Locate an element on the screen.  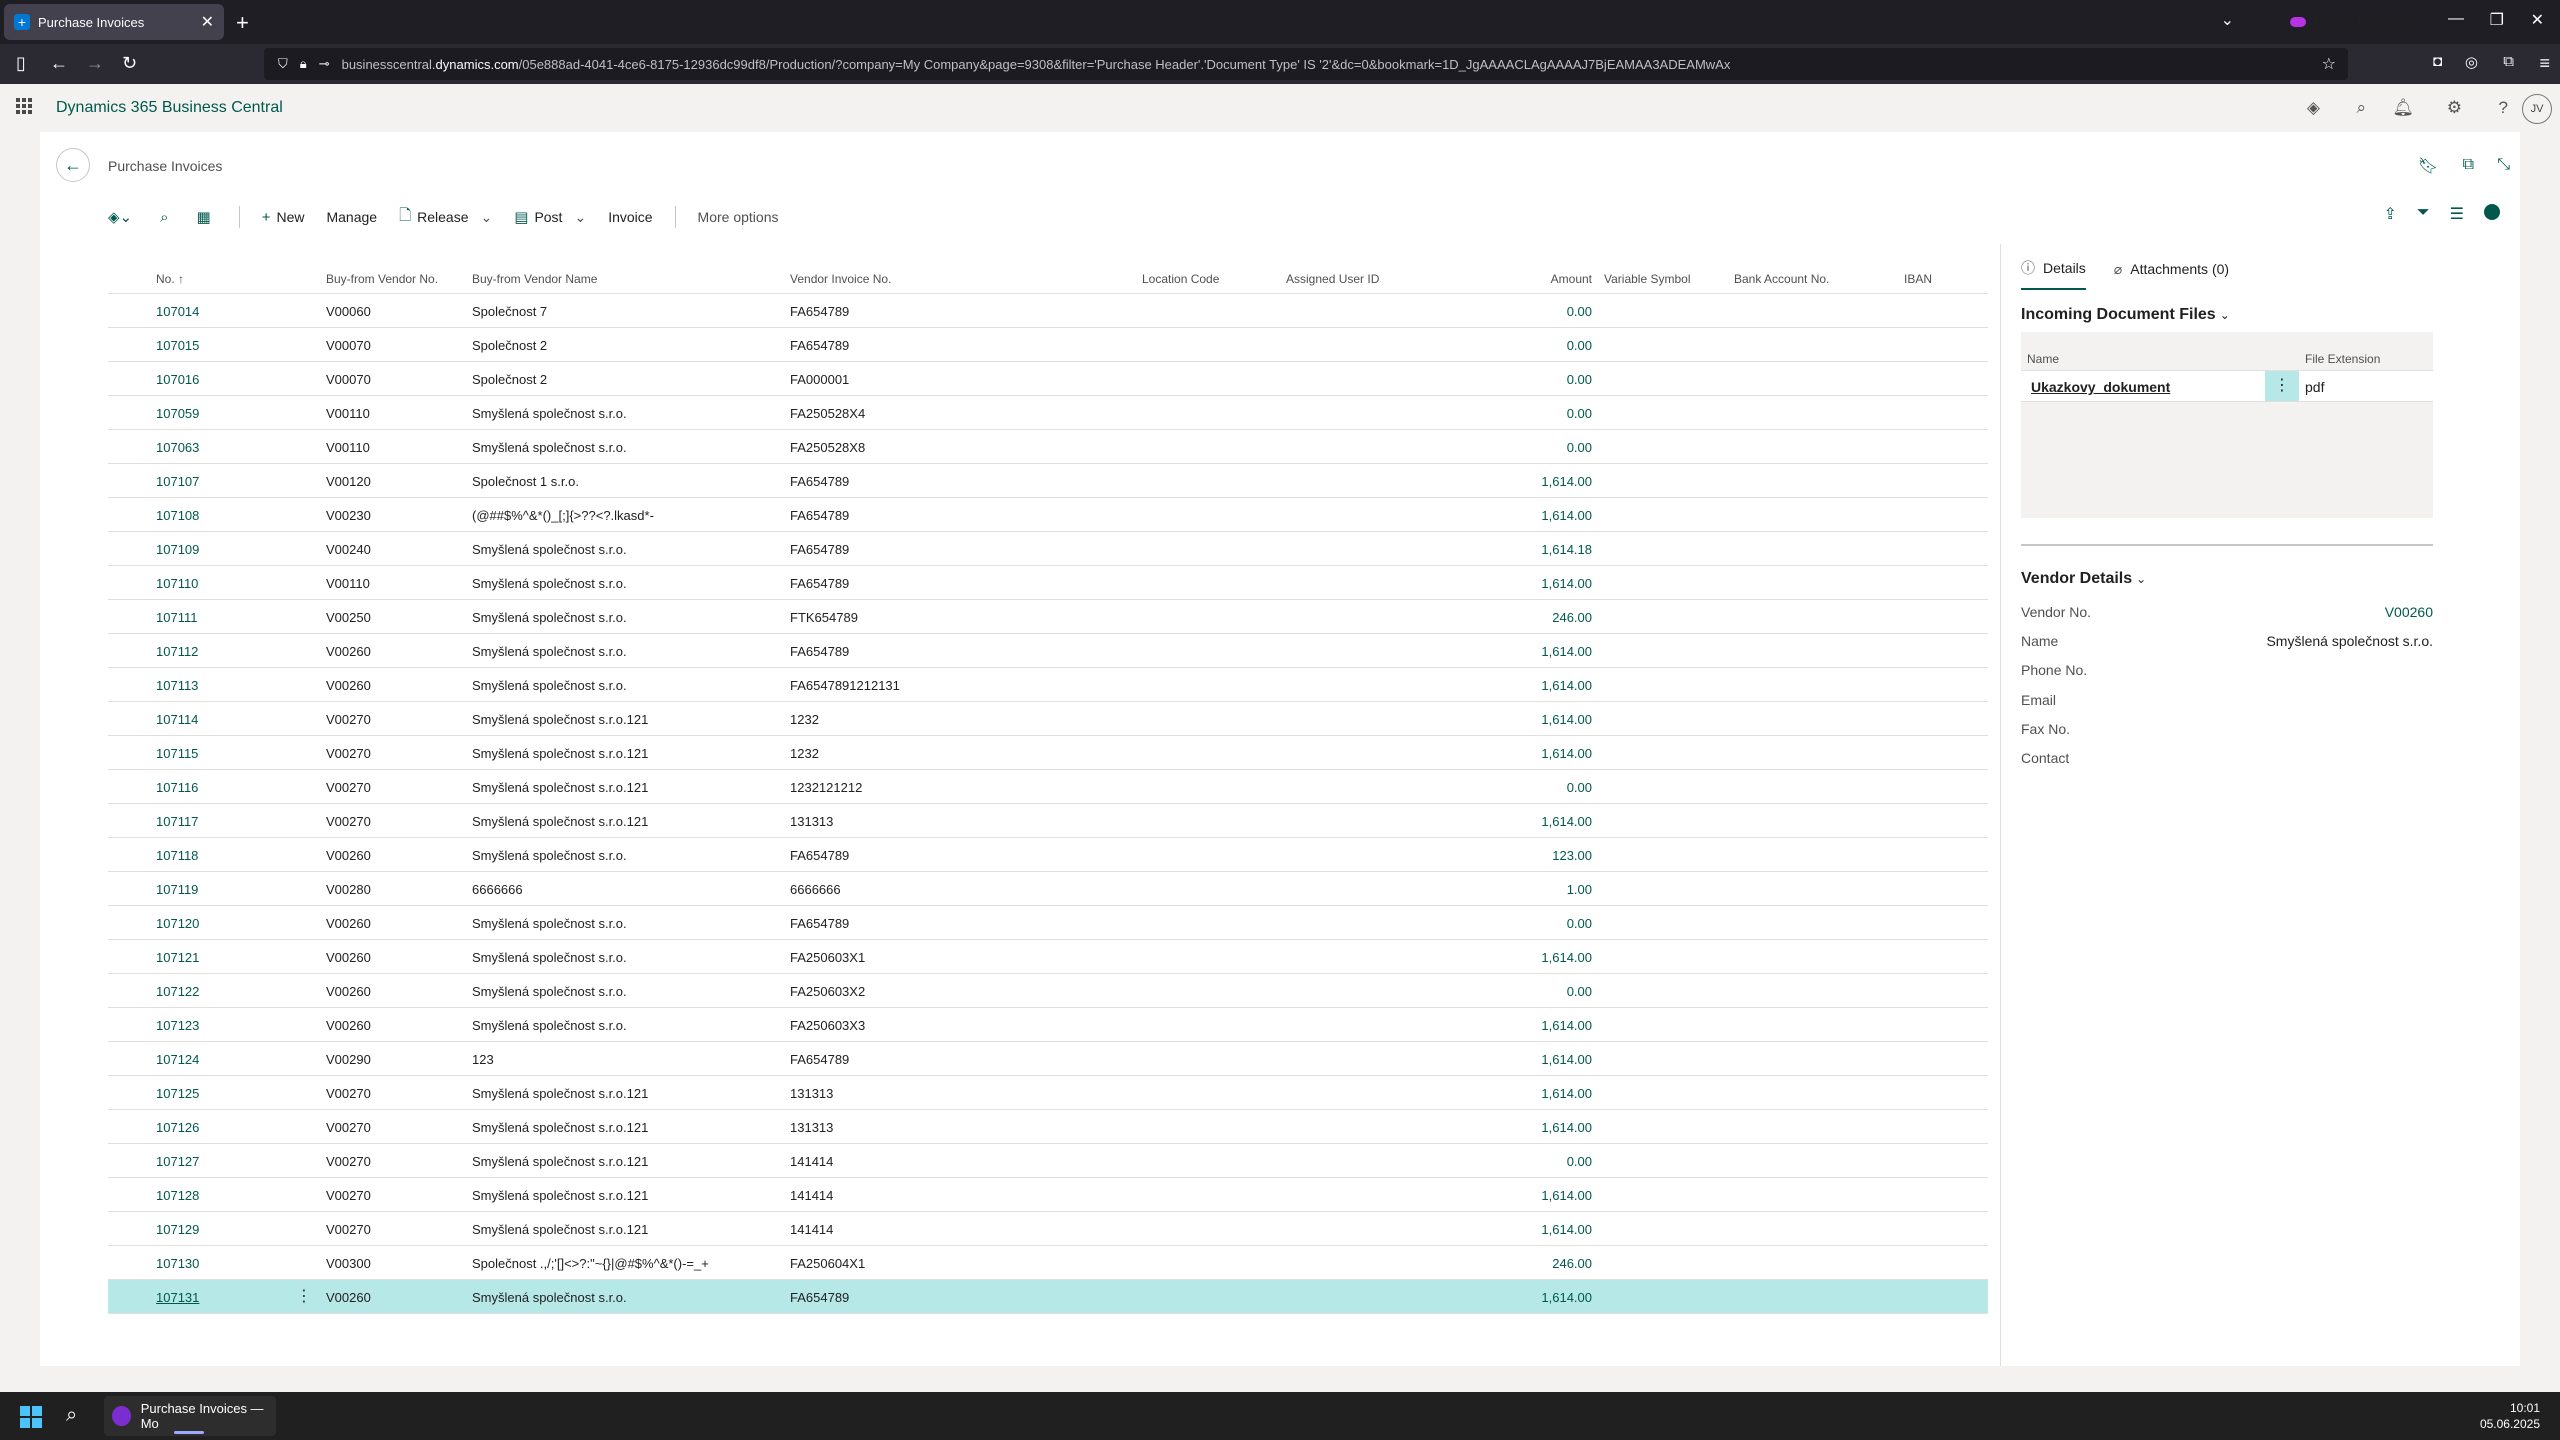
invoice-no-link: 107113 is located at coordinates (177, 685).